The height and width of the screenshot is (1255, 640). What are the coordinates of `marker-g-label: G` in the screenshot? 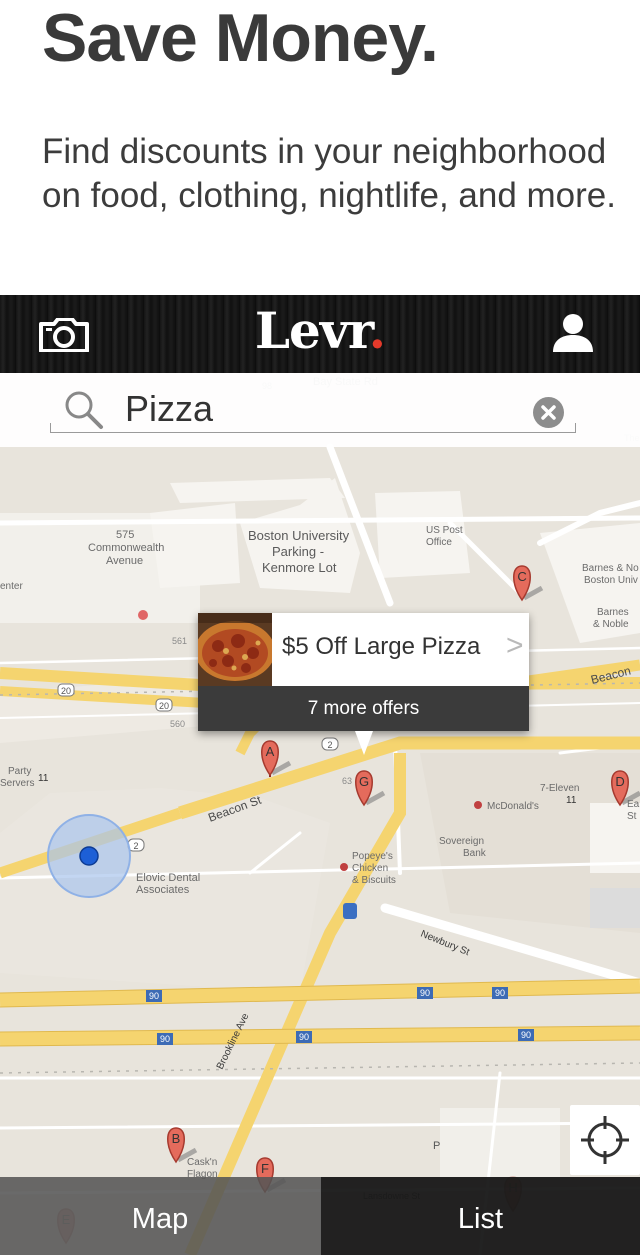 It's located at (364, 781).